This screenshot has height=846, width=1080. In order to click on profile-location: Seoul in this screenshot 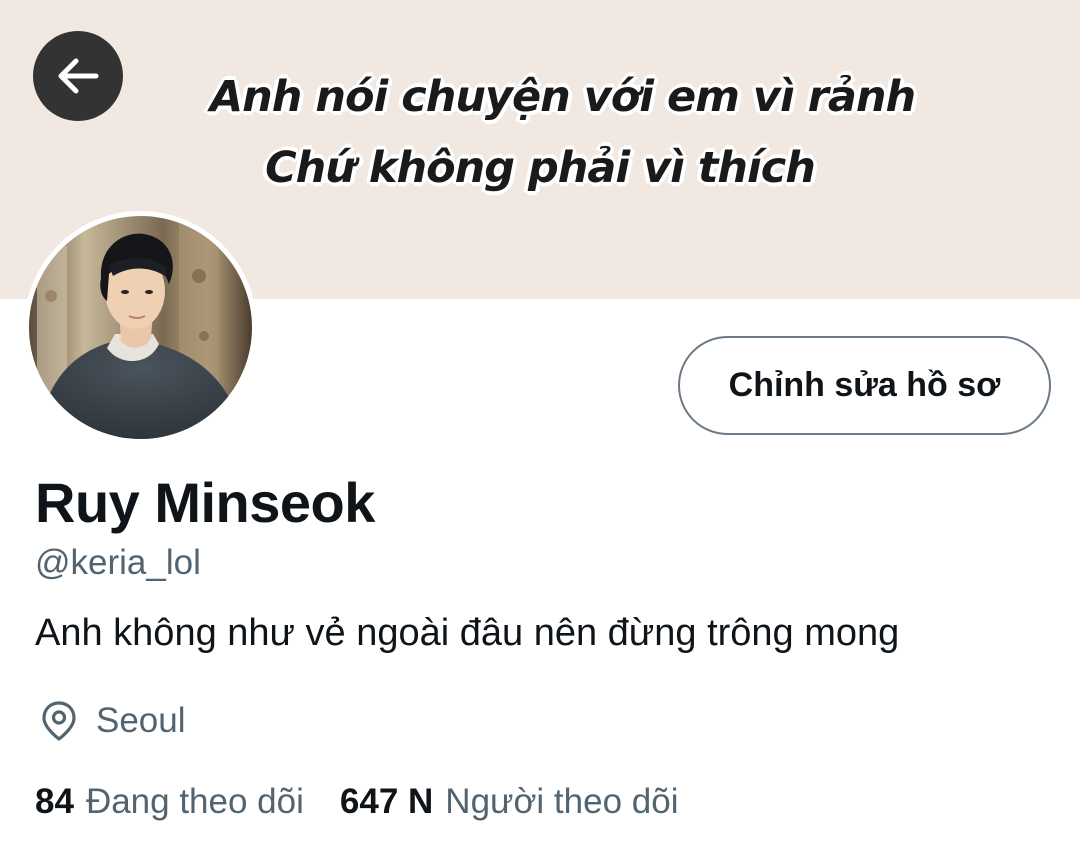, I will do `click(111, 721)`.